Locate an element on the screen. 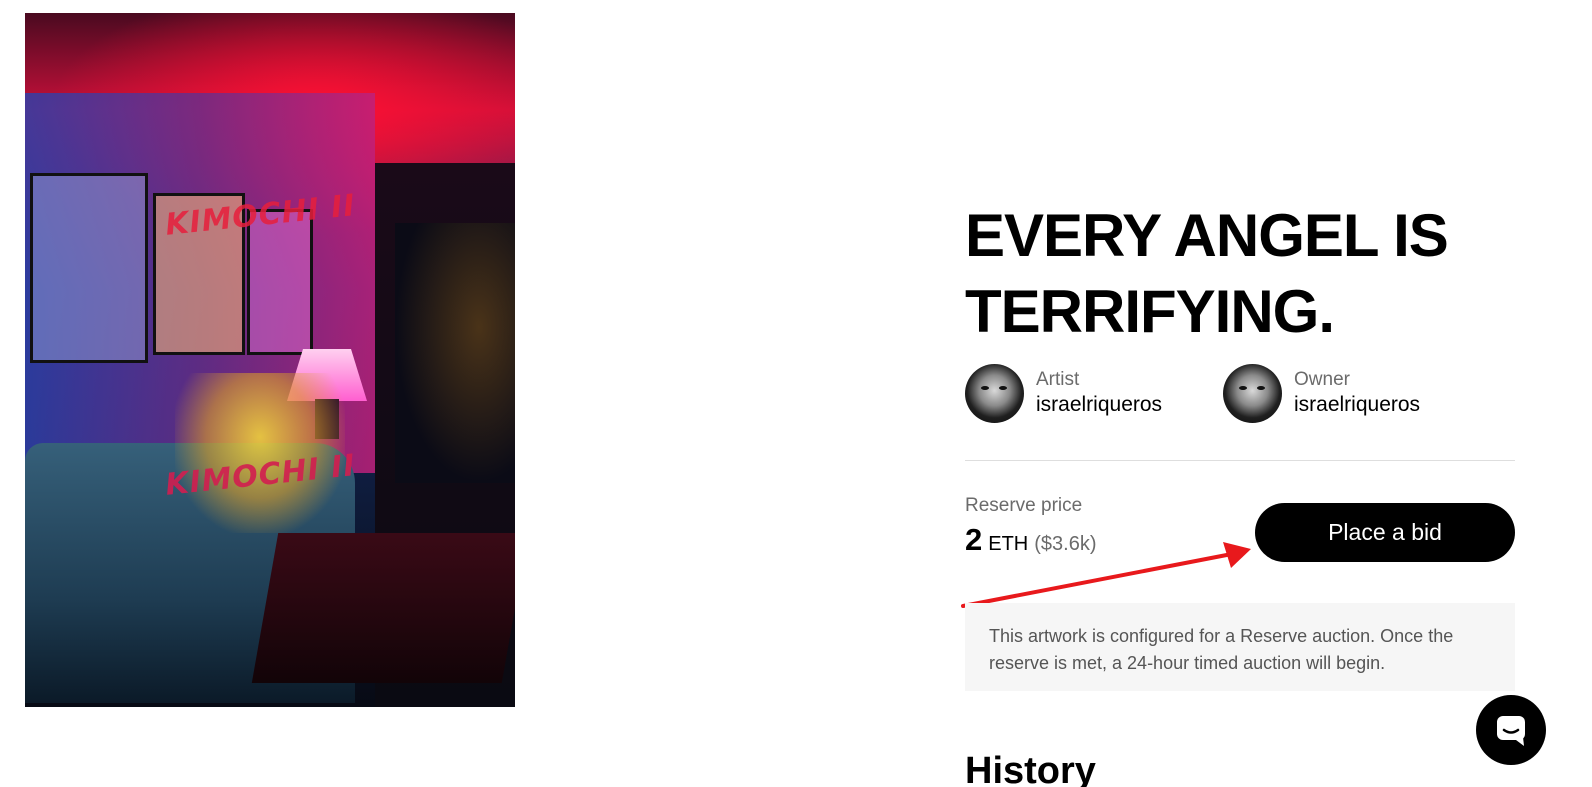 The image size is (1592, 787). artwork-window is located at coordinates (455, 353).